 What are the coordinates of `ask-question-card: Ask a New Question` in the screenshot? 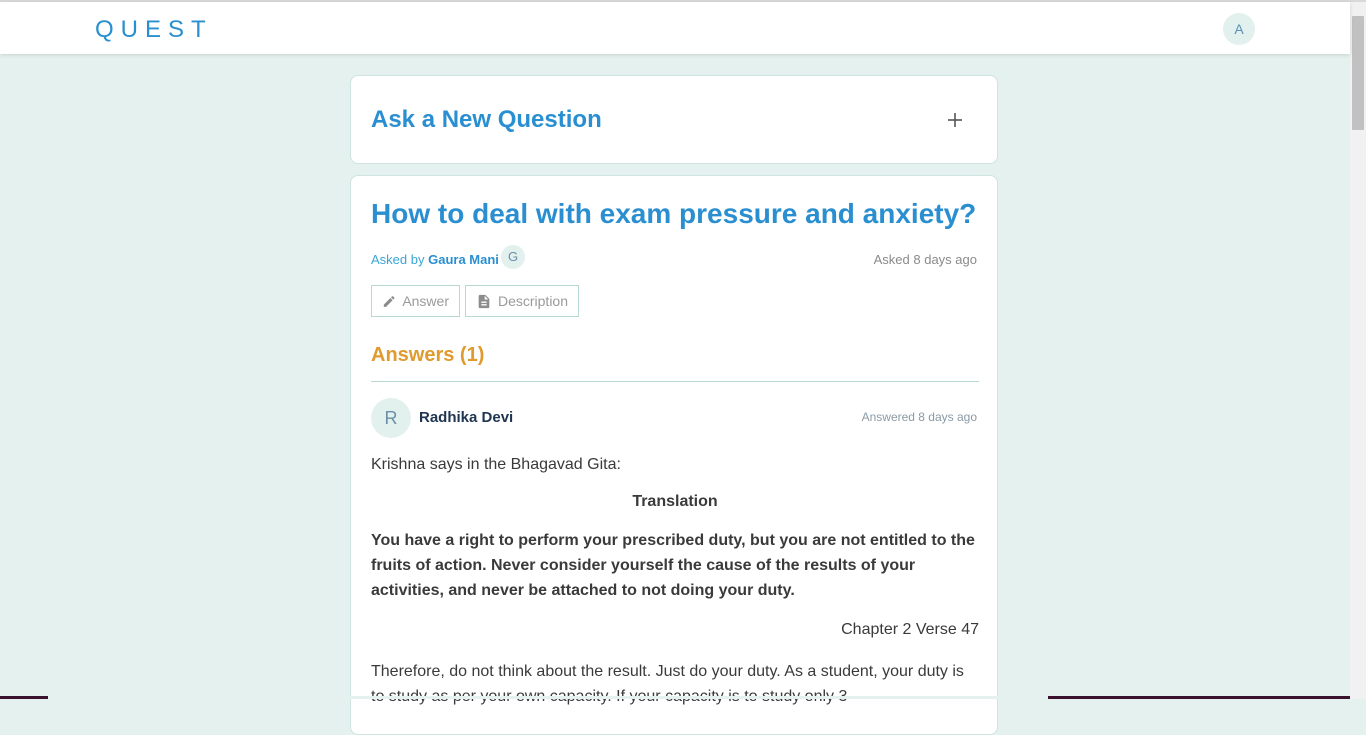 It's located at (674, 119).